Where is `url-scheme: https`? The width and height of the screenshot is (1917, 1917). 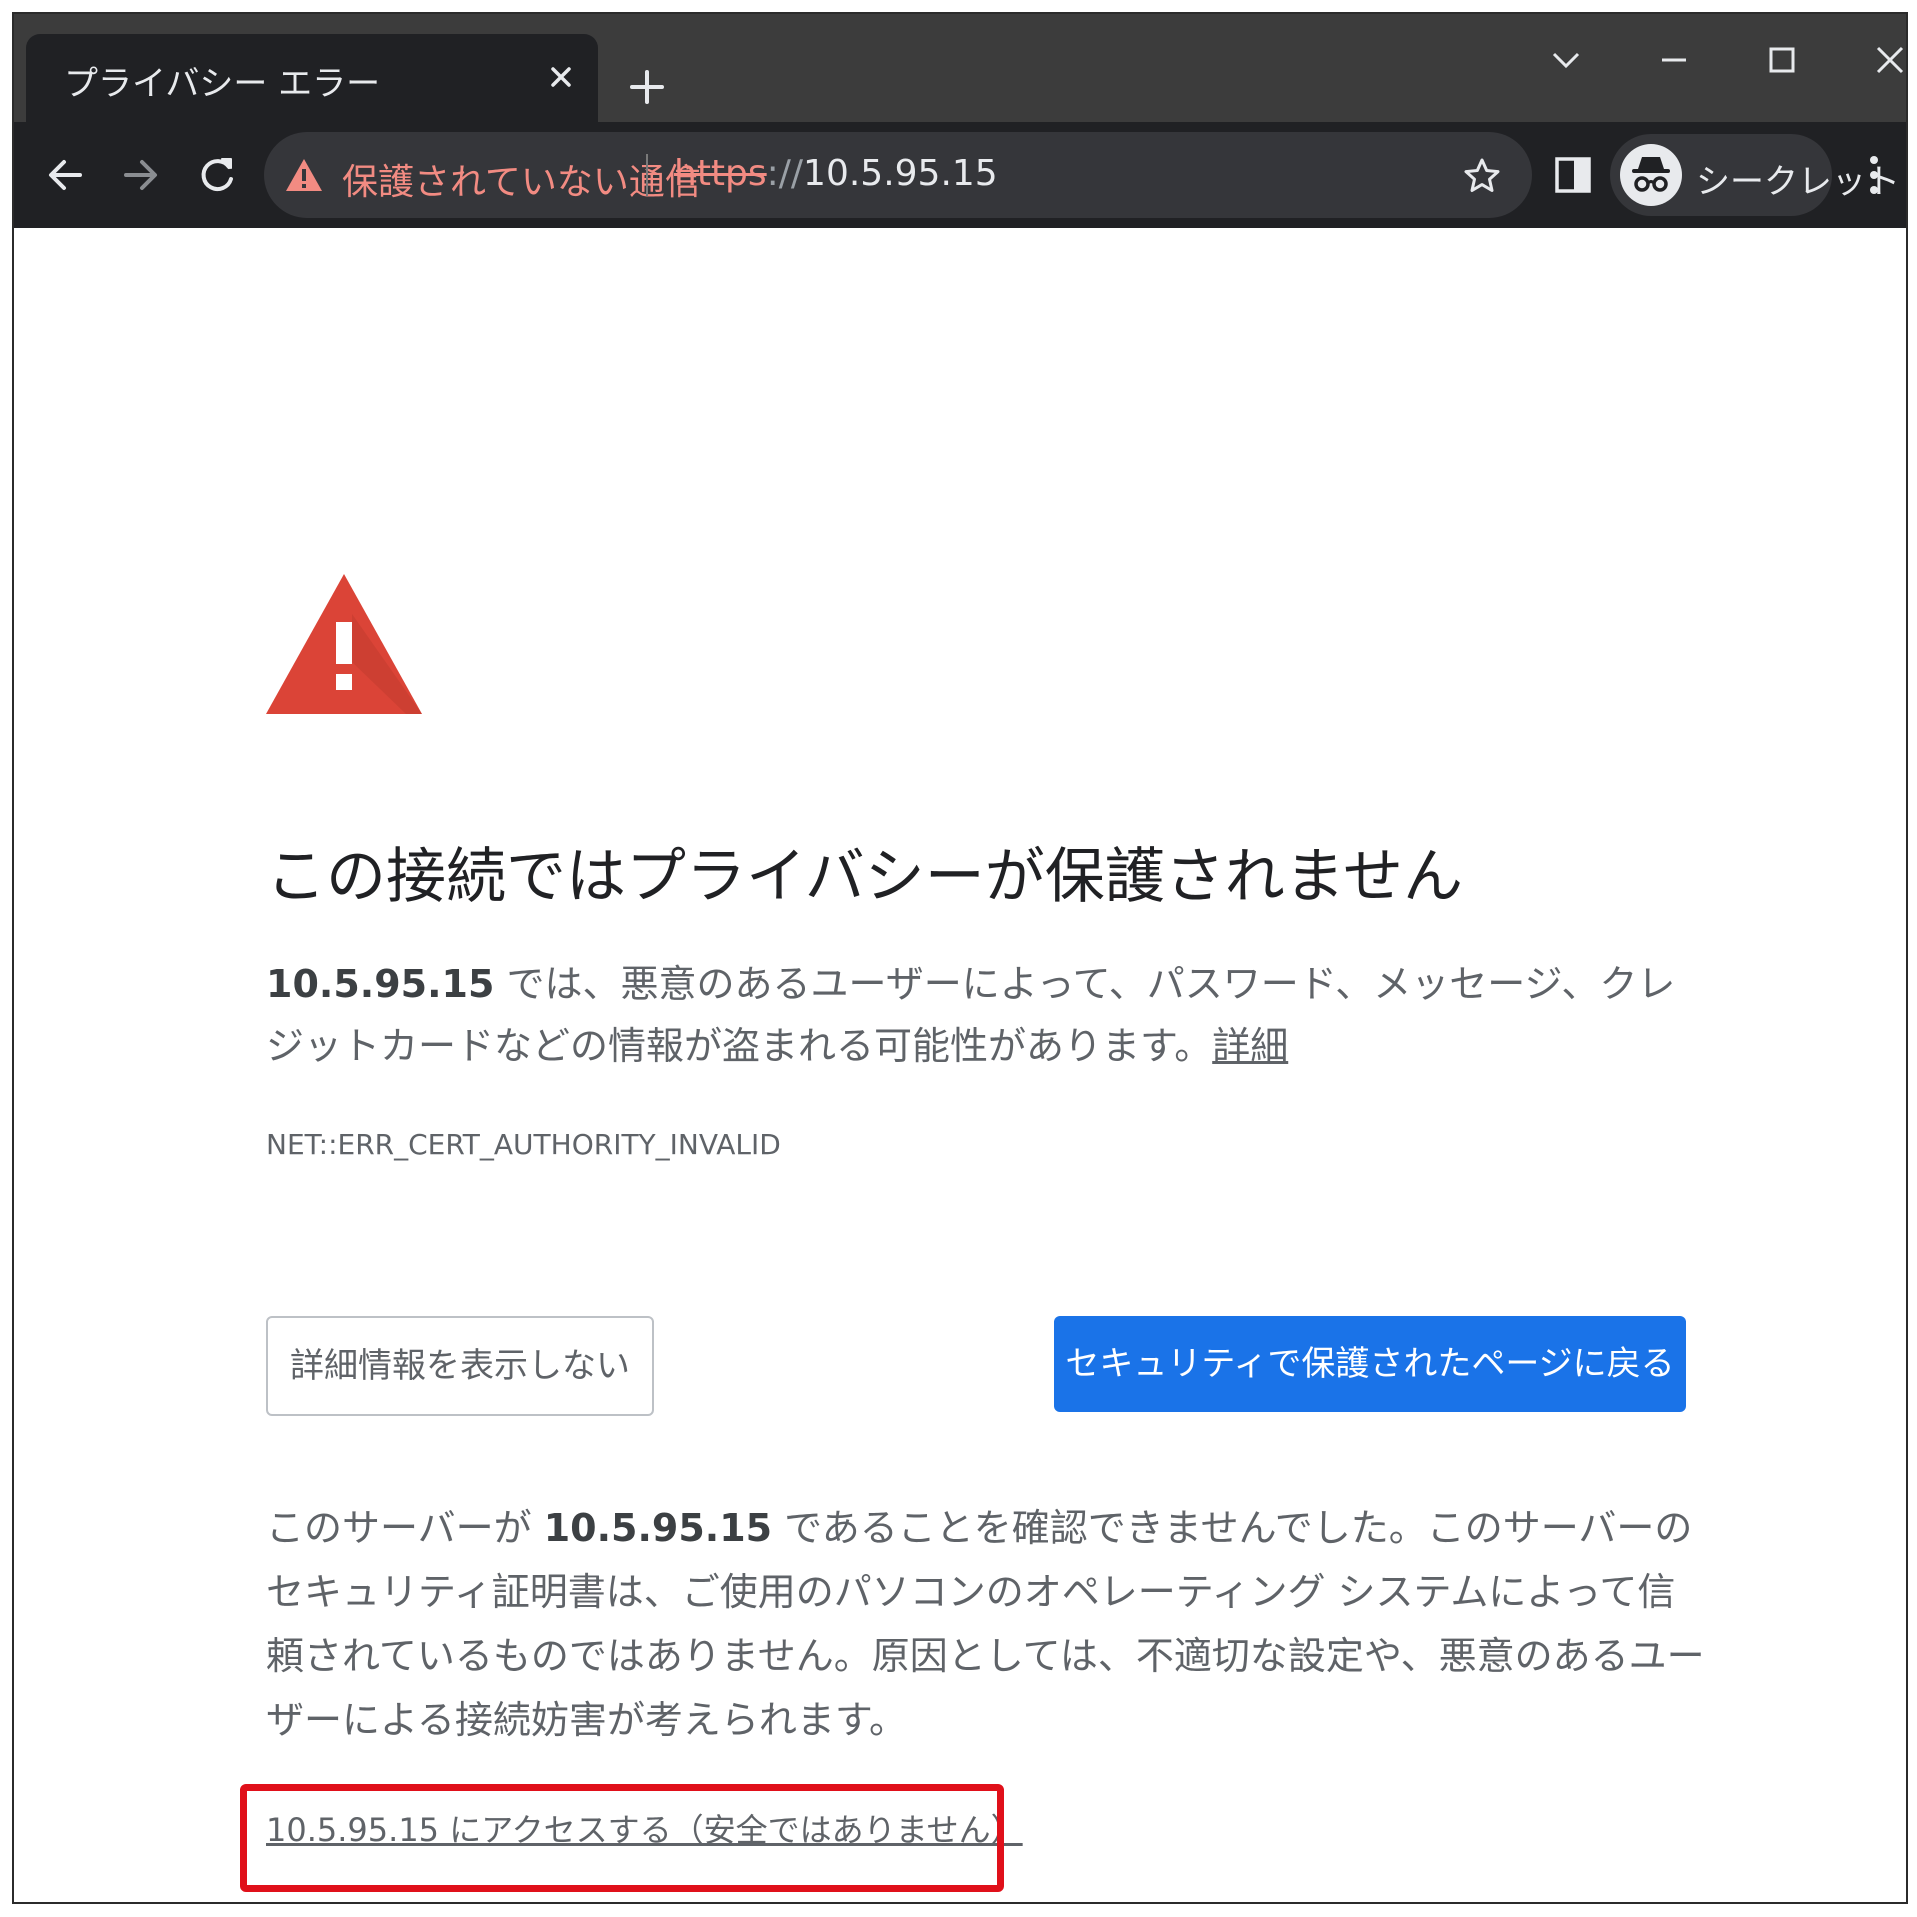
url-scheme: https is located at coordinates (720, 173).